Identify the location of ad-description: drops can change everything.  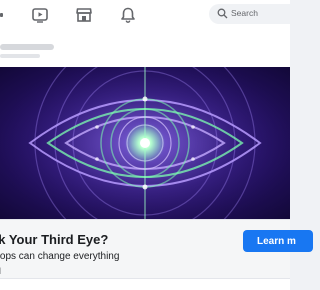
(60, 256).